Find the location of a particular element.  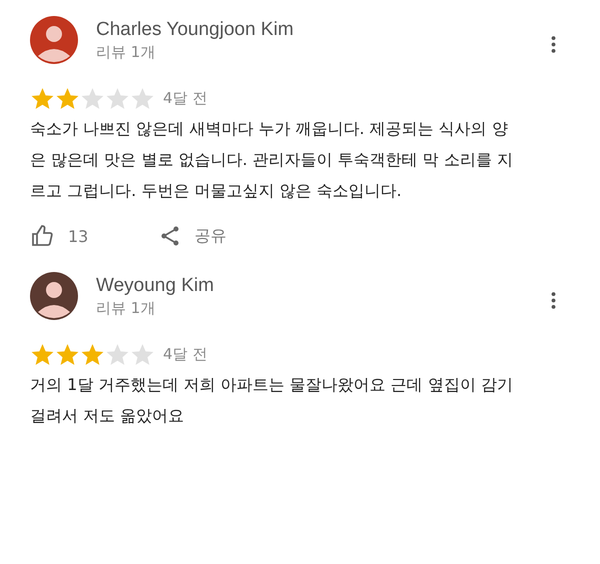

share-button: 공유 is located at coordinates (192, 236).